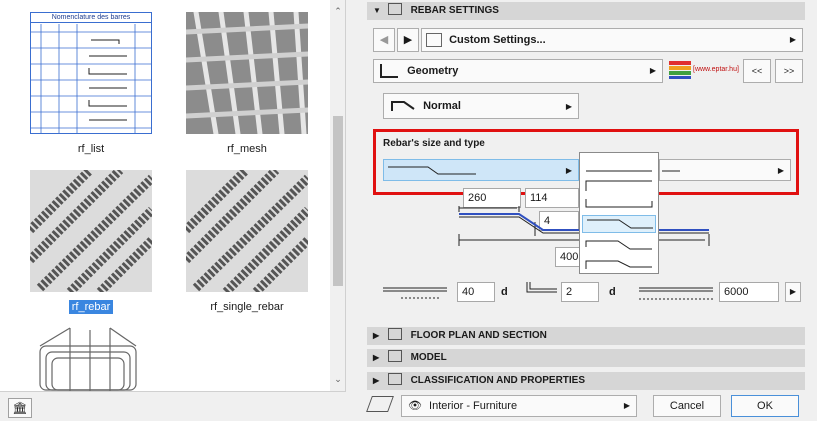  Describe the element at coordinates (473, 406) in the screenshot. I see `layer-label: Interior - Furniture` at that location.